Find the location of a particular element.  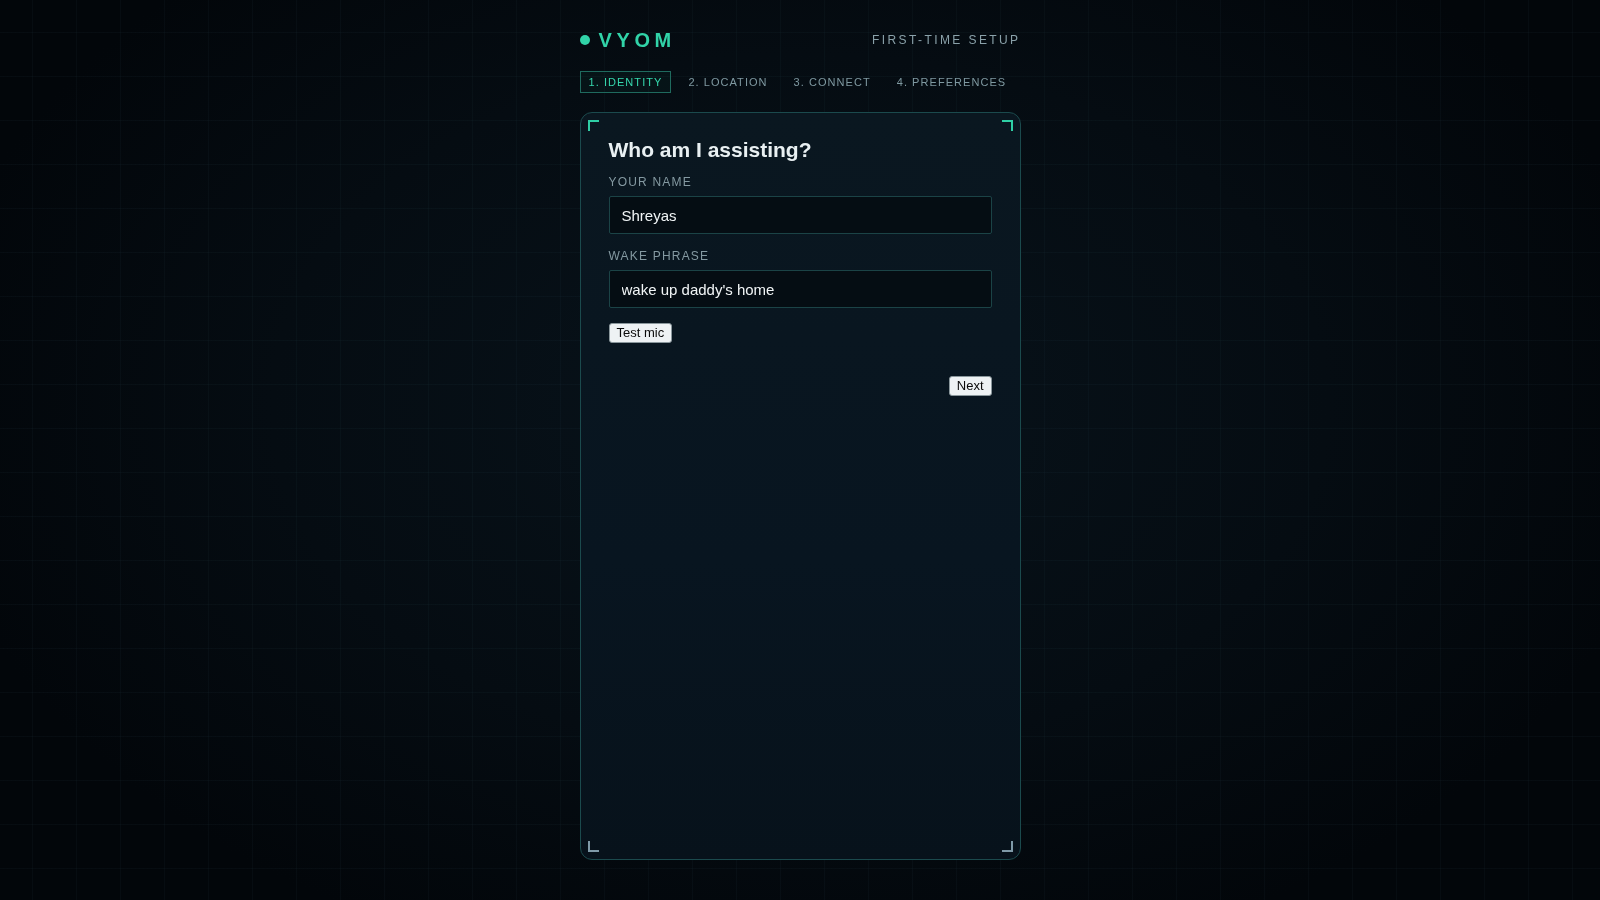

card-heading: Who am I assisting? is located at coordinates (710, 150).